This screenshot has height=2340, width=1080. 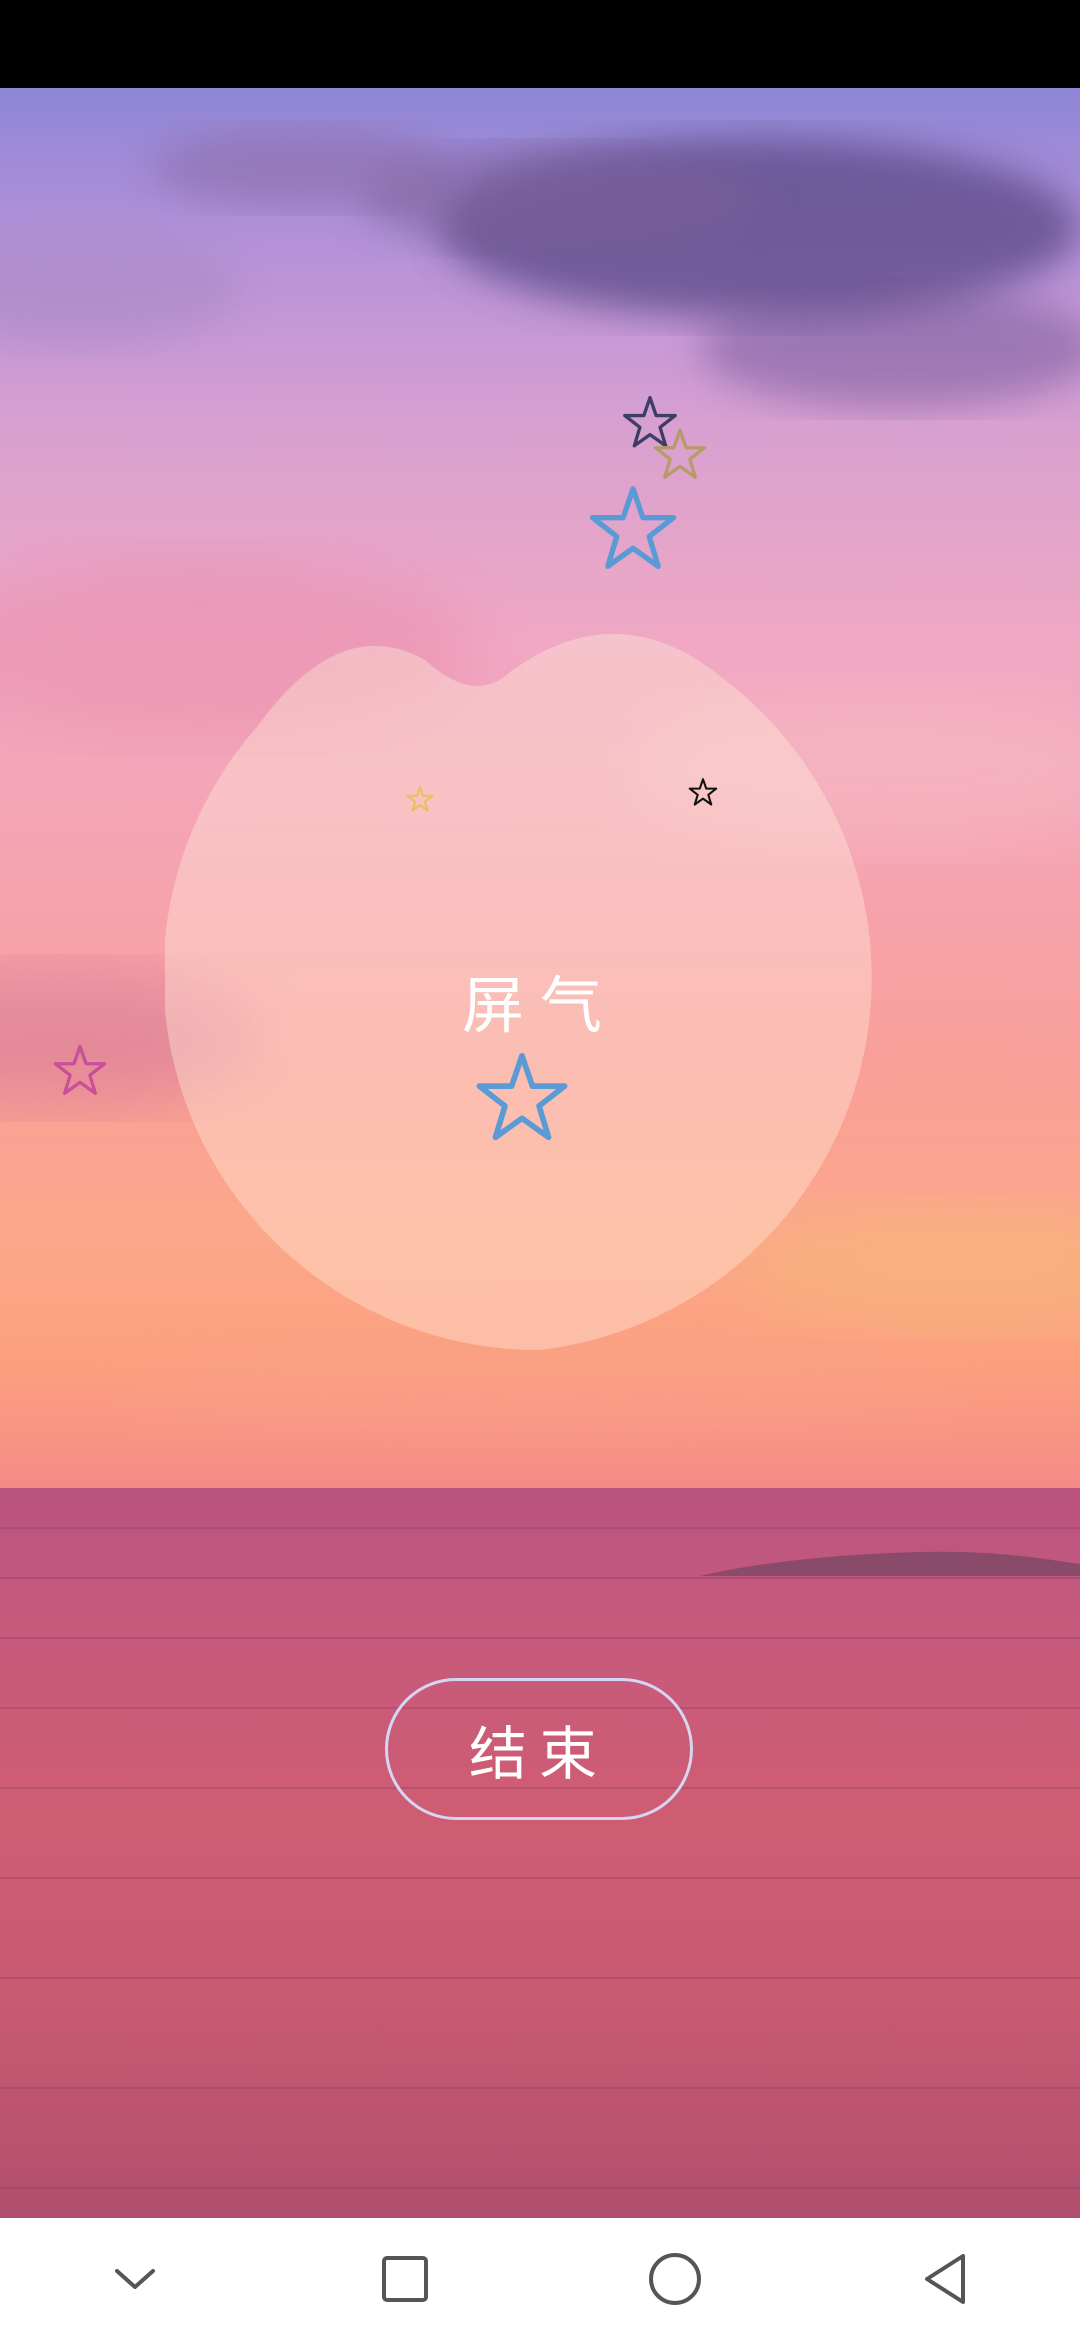 I want to click on triangle-back-icon, so click(x=945, y=2279).